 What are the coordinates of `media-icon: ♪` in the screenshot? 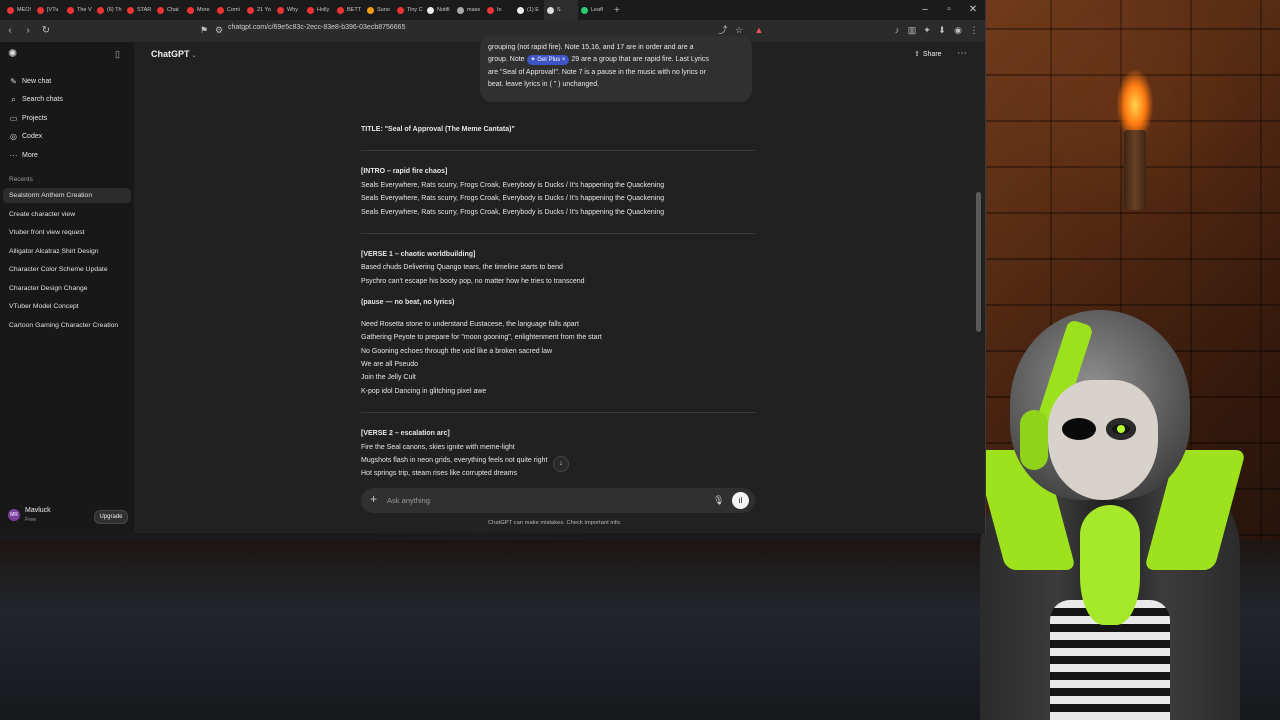 It's located at (897, 30).